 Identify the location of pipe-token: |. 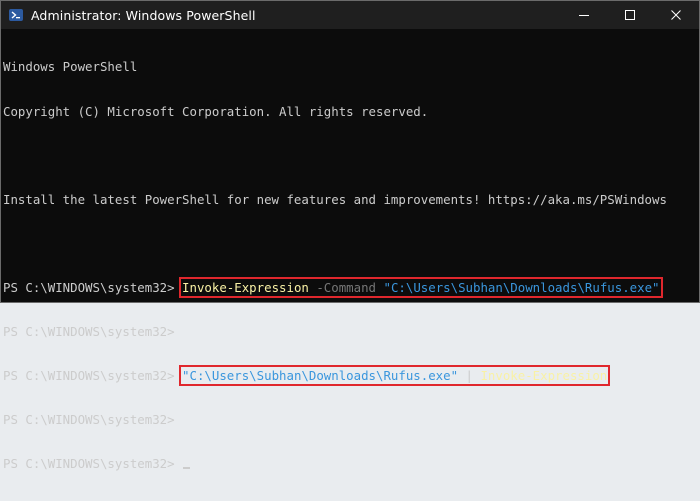
(469, 376).